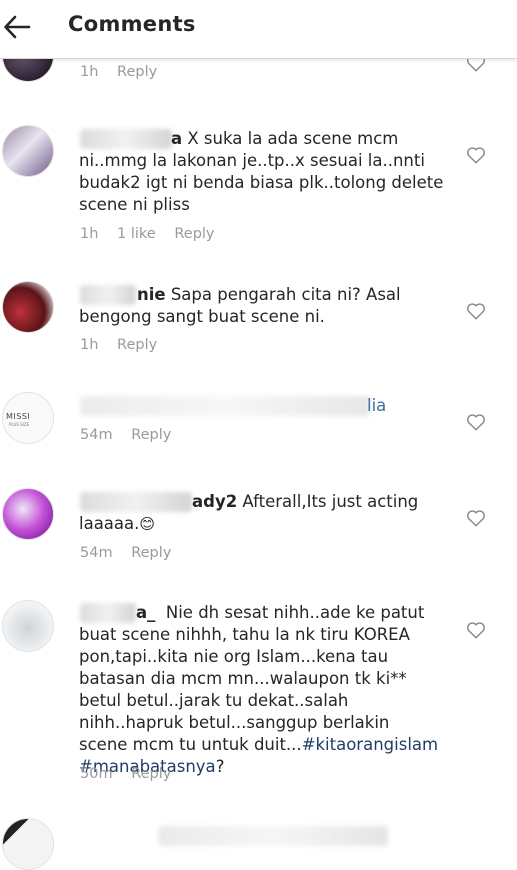 The width and height of the screenshot is (517, 870). What do you see at coordinates (220, 766) in the screenshot?
I see `comment-body-end: ?` at bounding box center [220, 766].